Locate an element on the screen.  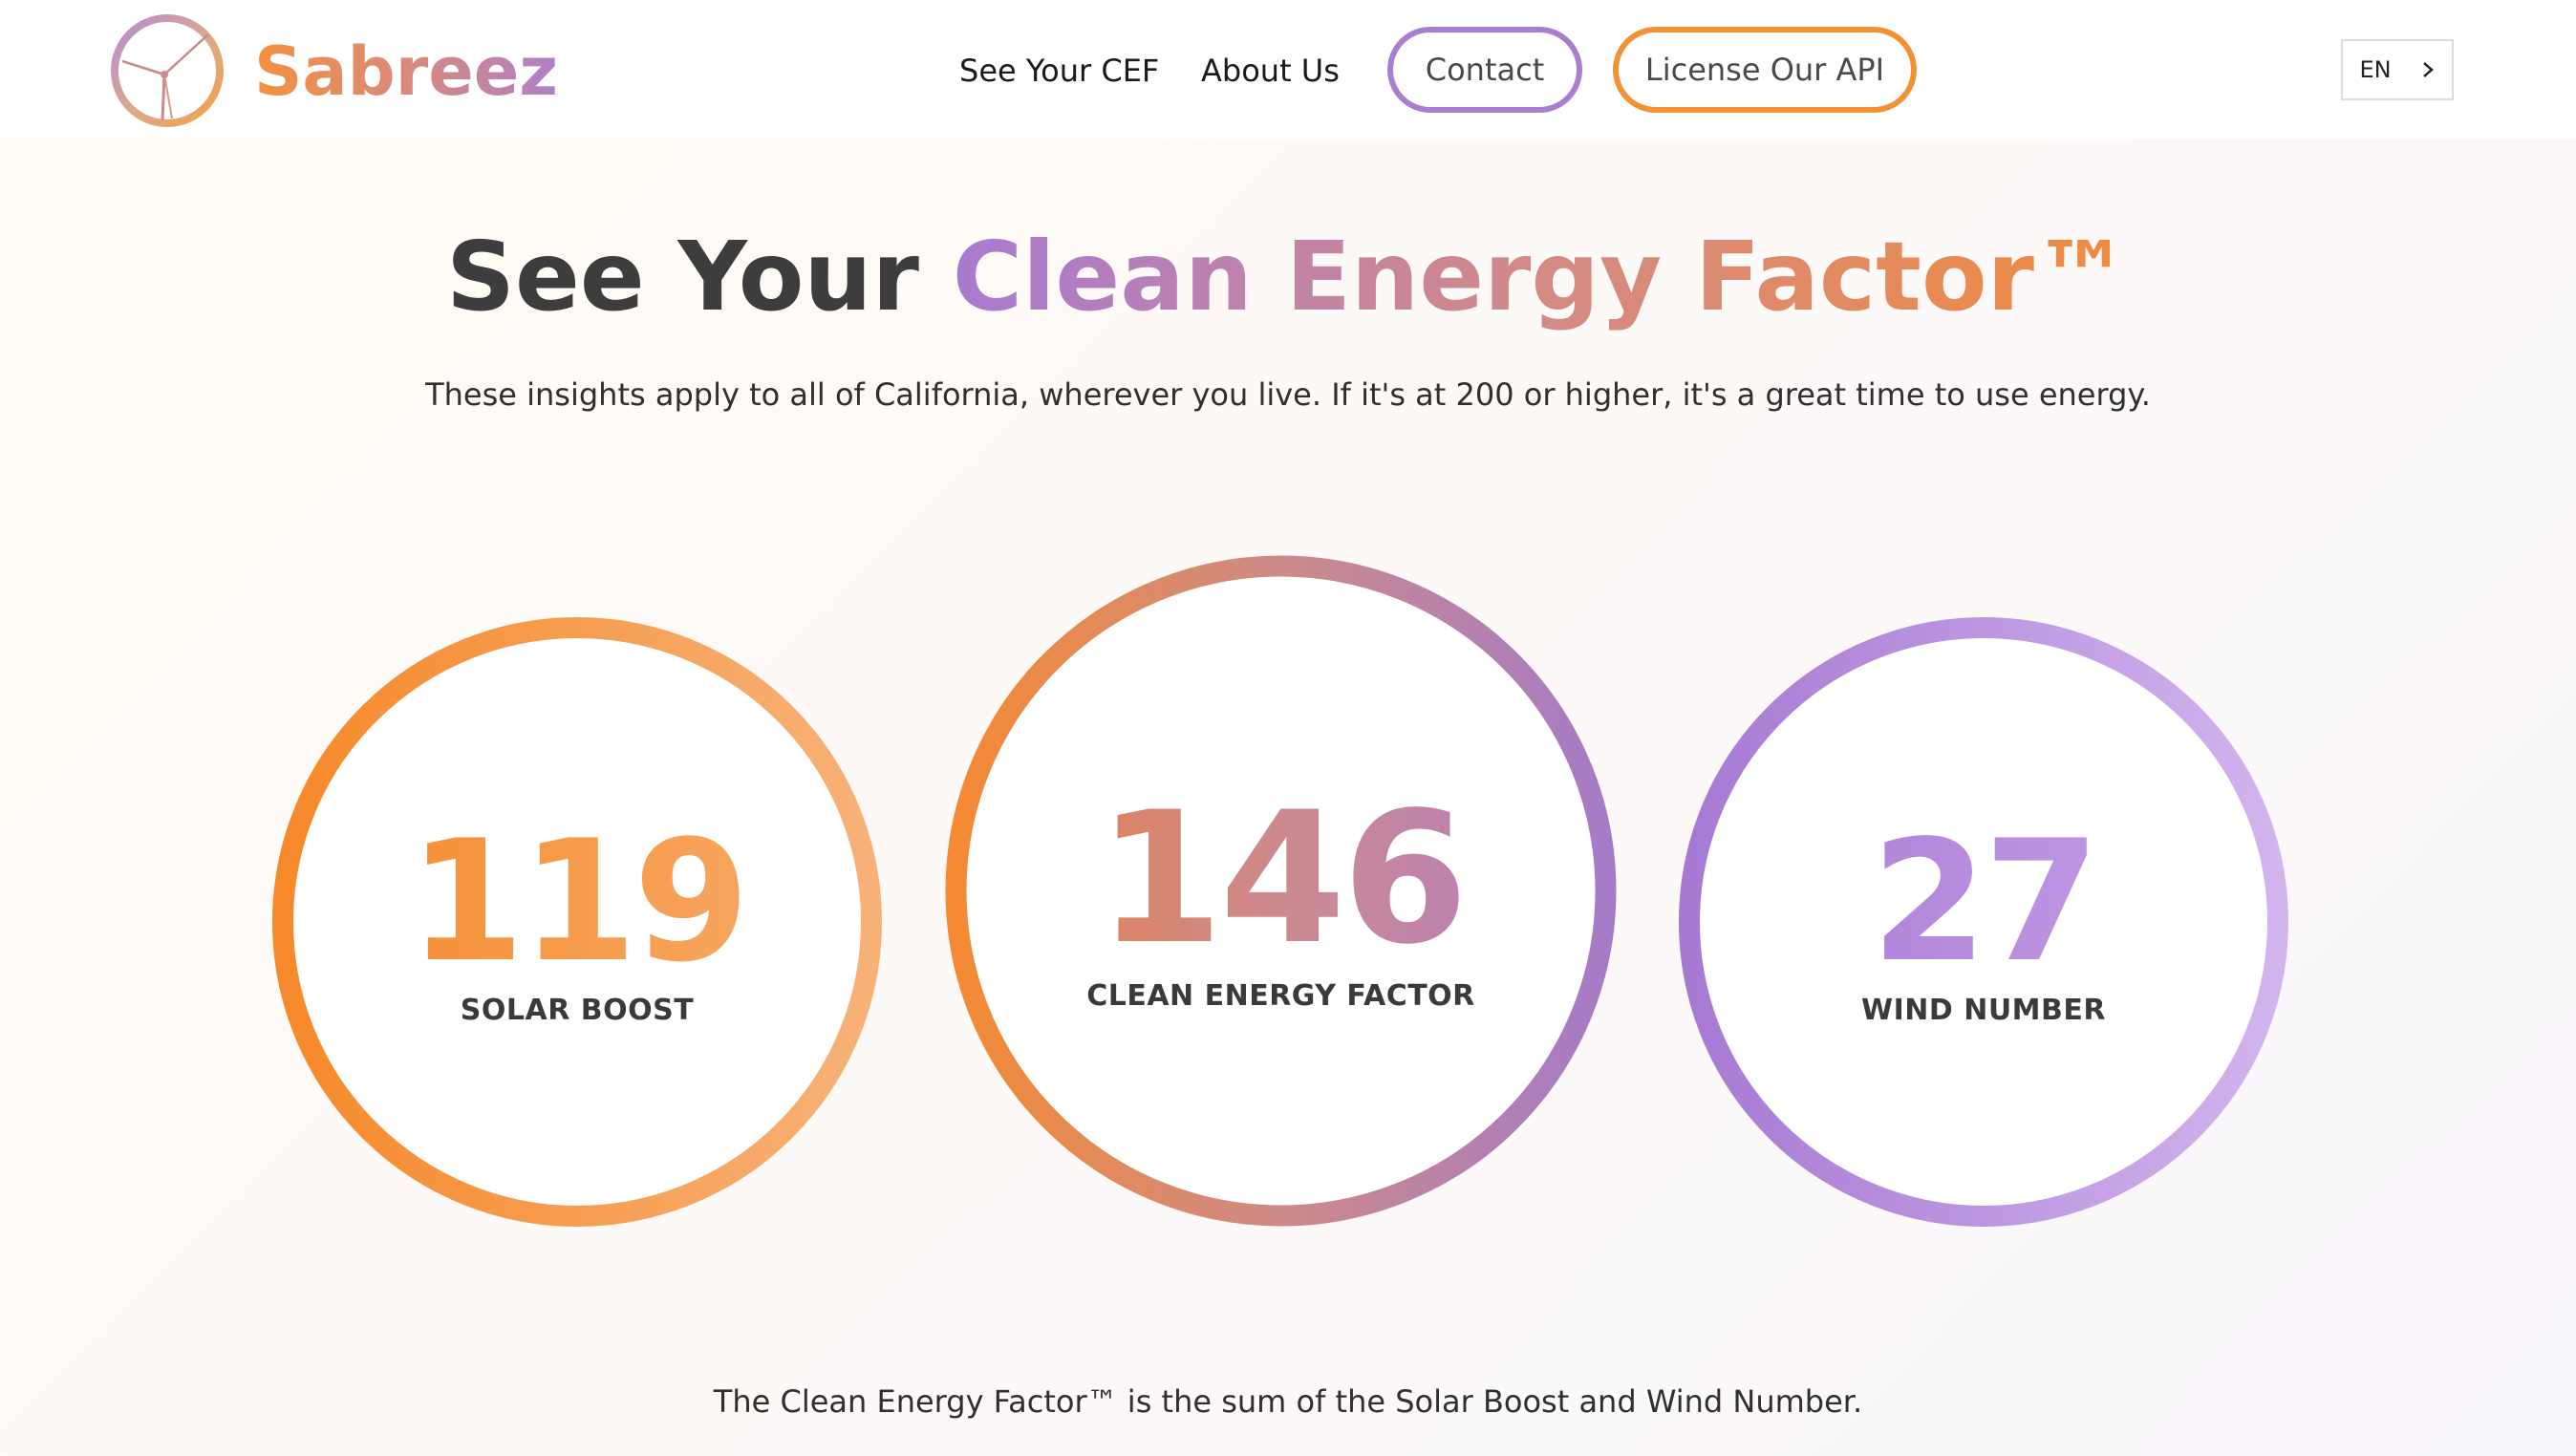
language-selector: EN is located at coordinates (2397, 69).